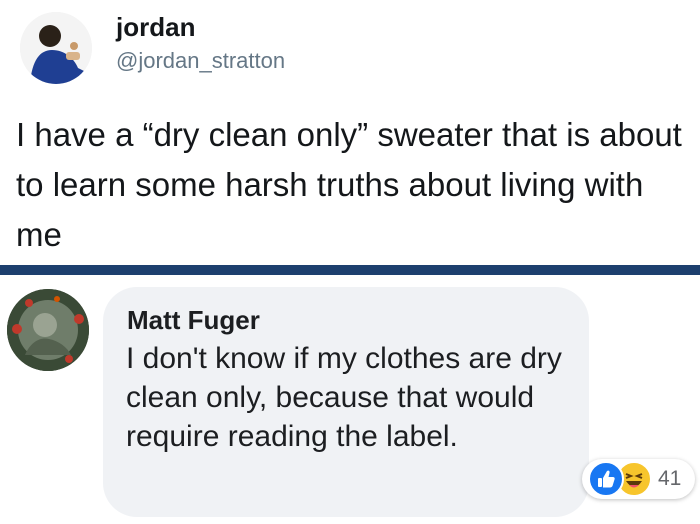 The height and width of the screenshot is (524, 700). I want to click on comment-author-name: Matt Fuger, so click(193, 320).